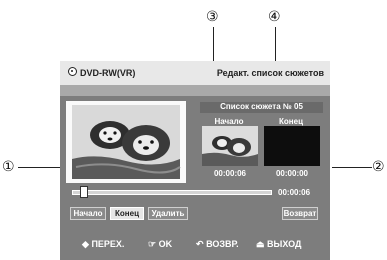 The image size is (387, 260). I want to click on exit-icon: ⏏, so click(260, 244).